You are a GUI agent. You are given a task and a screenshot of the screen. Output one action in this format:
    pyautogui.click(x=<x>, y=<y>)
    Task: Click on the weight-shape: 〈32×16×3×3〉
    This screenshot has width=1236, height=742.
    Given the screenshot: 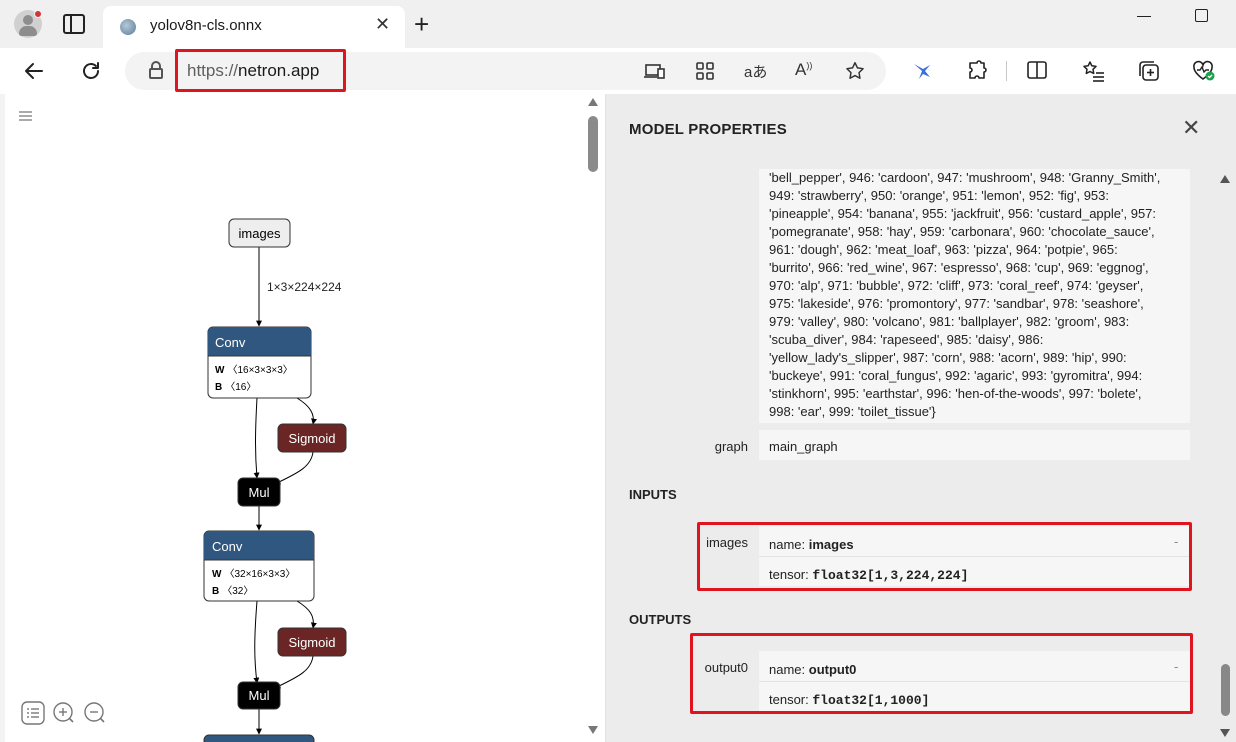 What is the action you would take?
    pyautogui.click(x=259, y=574)
    